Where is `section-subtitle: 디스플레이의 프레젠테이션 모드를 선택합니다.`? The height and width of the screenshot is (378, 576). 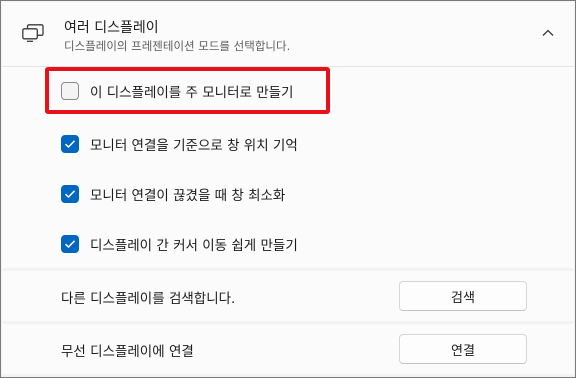
section-subtitle: 디스플레이의 프레젠테이션 모드를 선택합니다. is located at coordinates (177, 46).